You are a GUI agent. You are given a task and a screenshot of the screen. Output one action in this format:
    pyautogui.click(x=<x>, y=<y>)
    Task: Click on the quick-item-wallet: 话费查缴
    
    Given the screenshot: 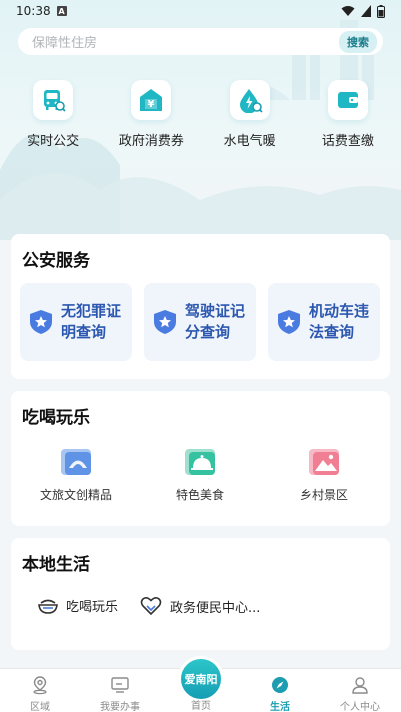 What is the action you would take?
    pyautogui.click(x=348, y=114)
    